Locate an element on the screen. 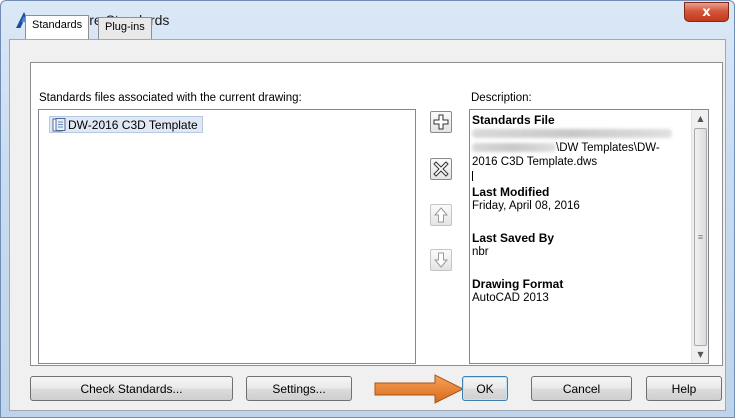 The width and height of the screenshot is (735, 418). description-label: Description: is located at coordinates (501, 98).